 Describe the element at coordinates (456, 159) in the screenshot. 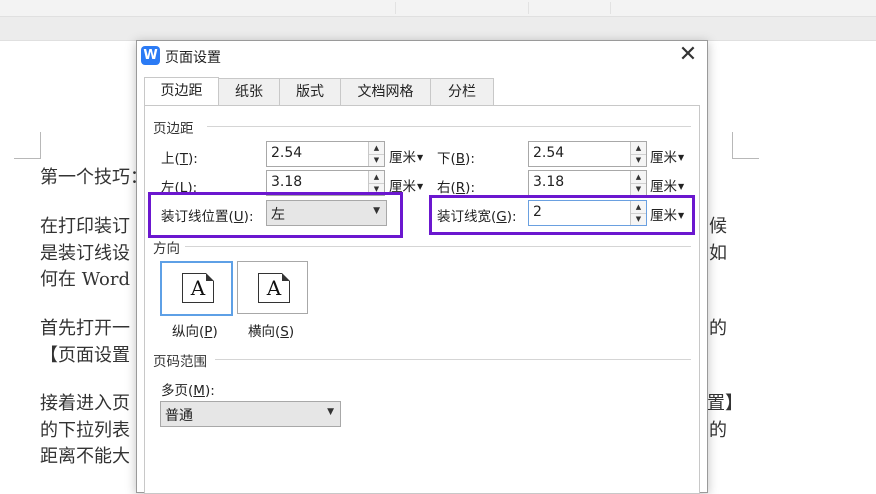

I see `bottom-margin-label: 下(B):` at that location.